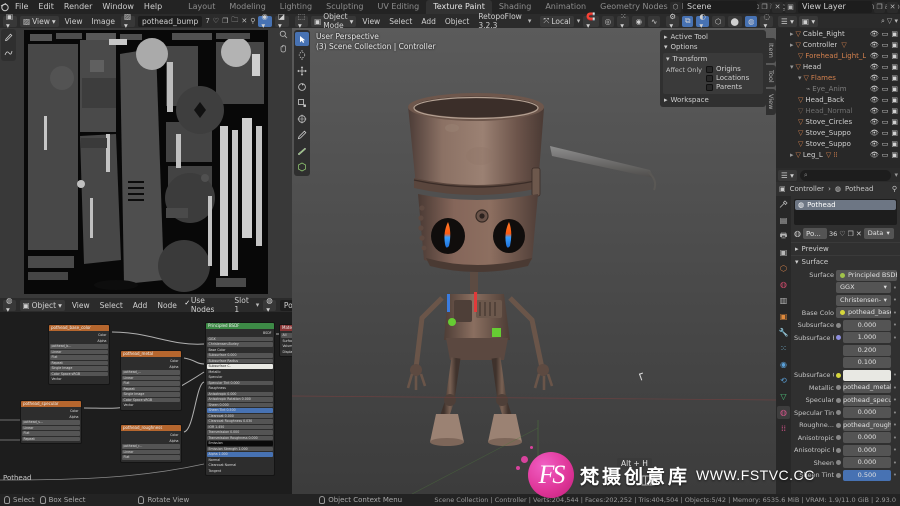 This screenshot has height=506, width=900. I want to click on node-extension: Repeat, so click(79, 362).